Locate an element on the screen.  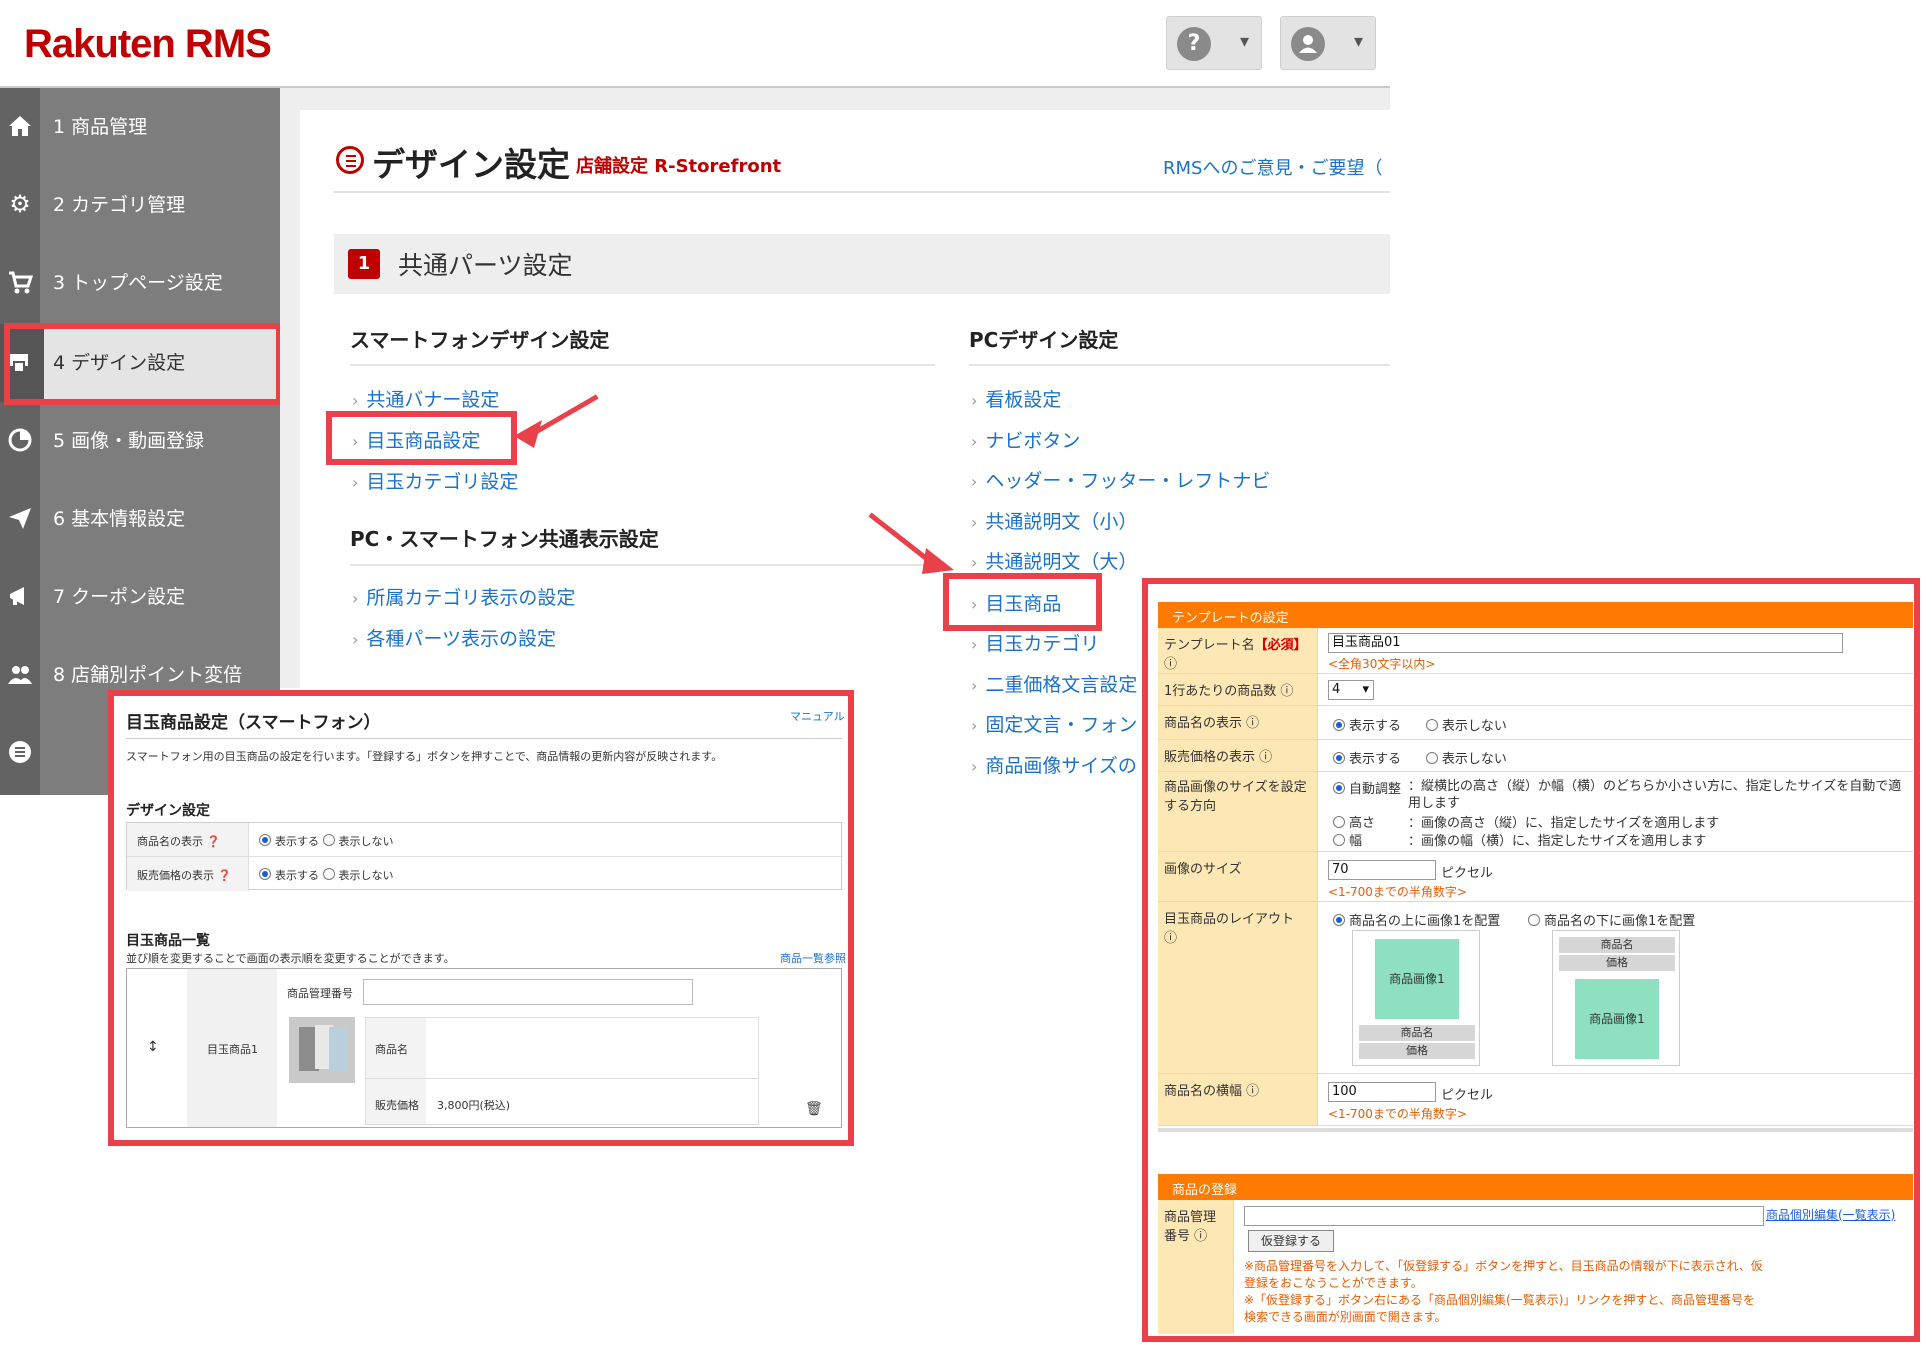
user-icon is located at coordinates (1308, 44).